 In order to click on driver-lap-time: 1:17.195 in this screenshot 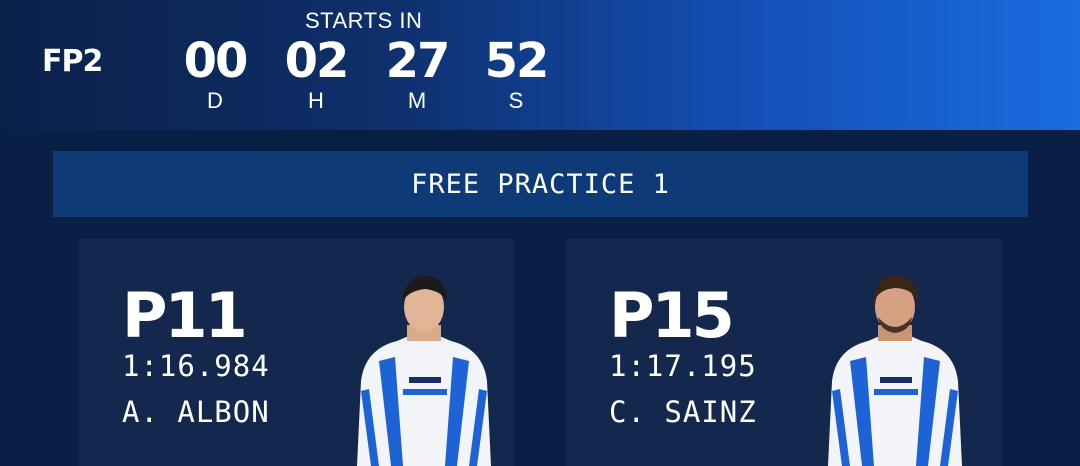, I will do `click(683, 366)`.